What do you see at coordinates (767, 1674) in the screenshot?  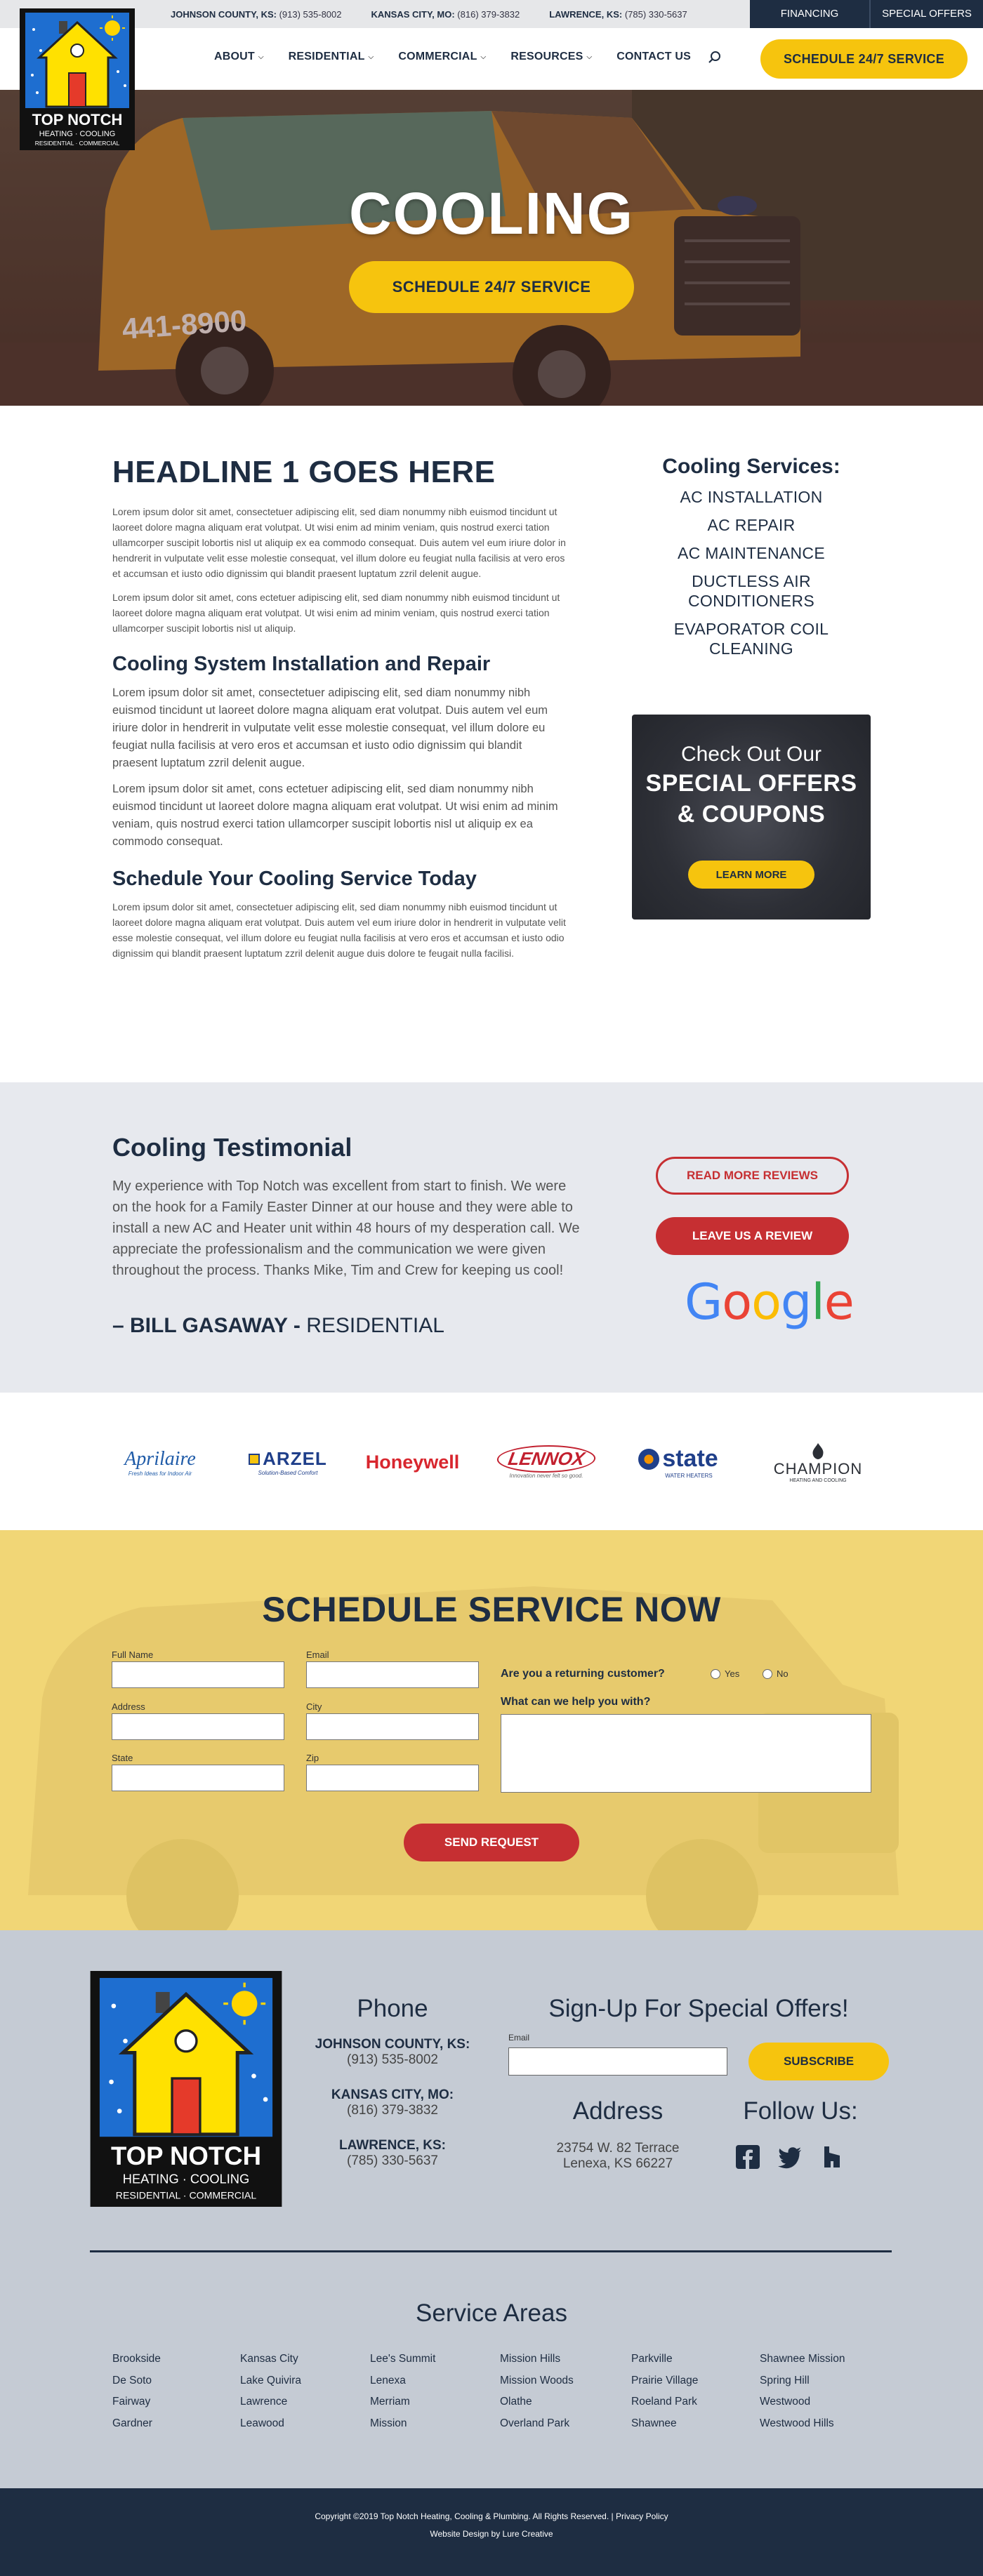 I see `returning-no-radio` at bounding box center [767, 1674].